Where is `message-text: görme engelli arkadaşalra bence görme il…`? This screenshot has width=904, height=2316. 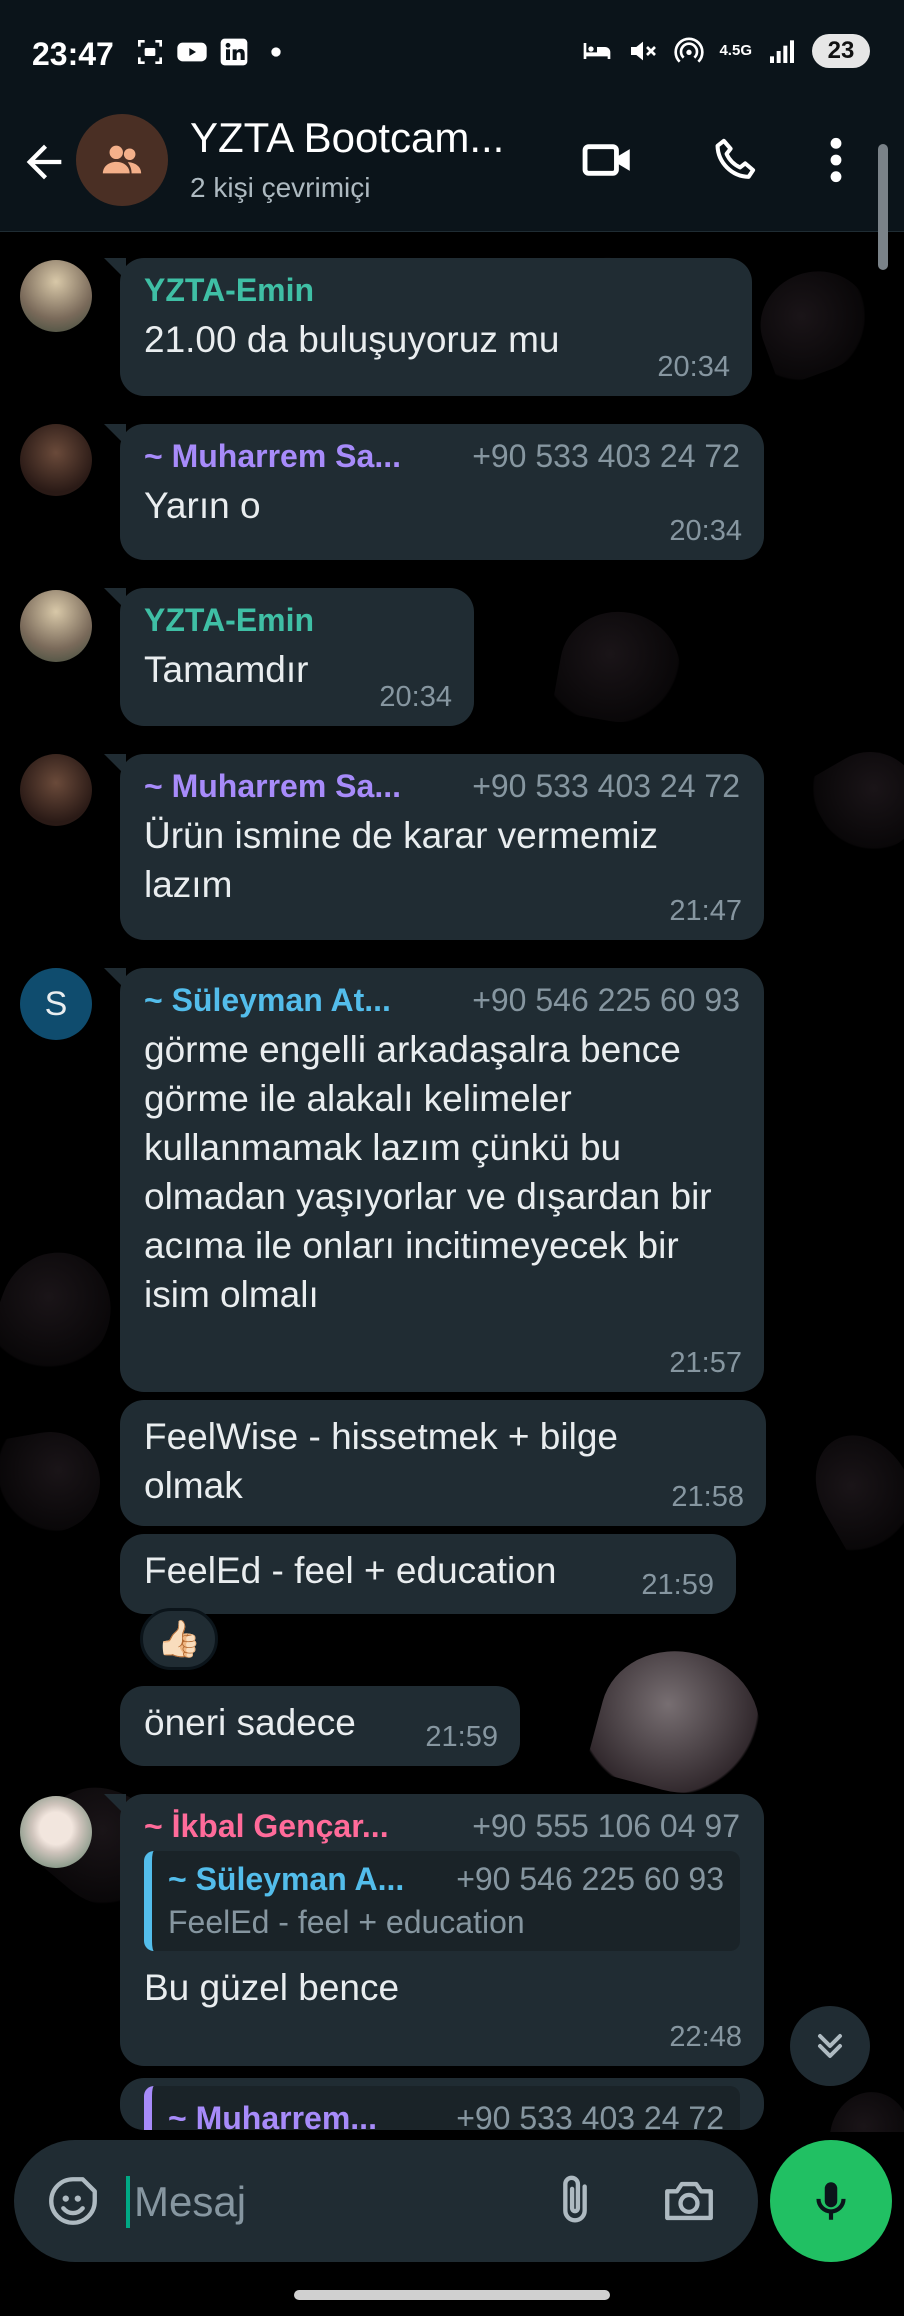 message-text: görme engelli arkadaşalra bence görme il… is located at coordinates (428, 1172).